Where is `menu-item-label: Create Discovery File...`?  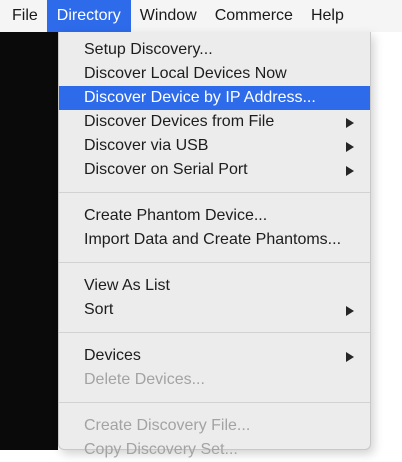 menu-item-label: Create Discovery File... is located at coordinates (167, 425).